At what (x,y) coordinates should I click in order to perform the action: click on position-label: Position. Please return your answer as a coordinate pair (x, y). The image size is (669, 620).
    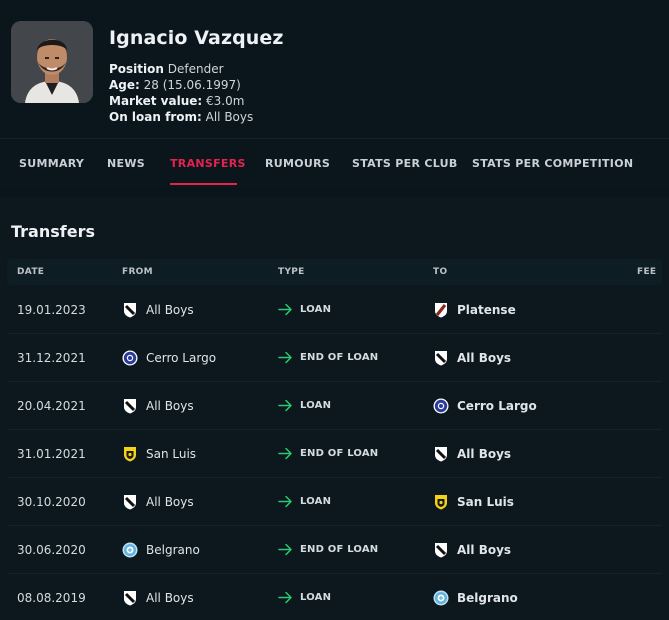
    Looking at the image, I should click on (136, 69).